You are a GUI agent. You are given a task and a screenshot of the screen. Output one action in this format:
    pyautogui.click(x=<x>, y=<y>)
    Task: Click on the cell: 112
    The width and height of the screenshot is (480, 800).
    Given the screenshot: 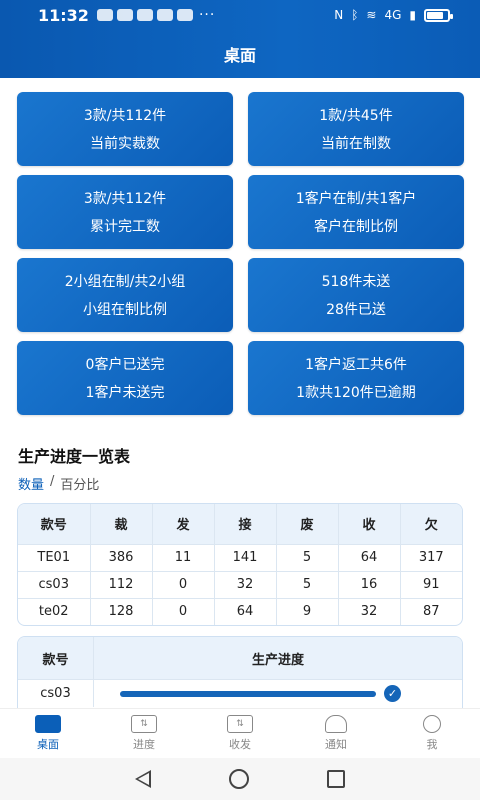 What is the action you would take?
    pyautogui.click(x=121, y=584)
    